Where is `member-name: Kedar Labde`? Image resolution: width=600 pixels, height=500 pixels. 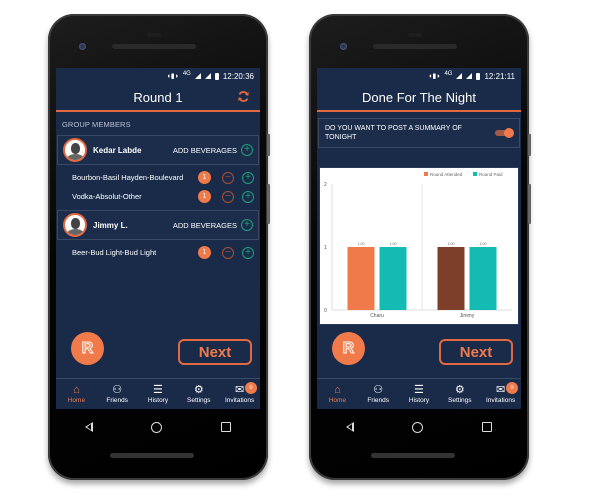 member-name: Kedar Labde is located at coordinates (117, 150).